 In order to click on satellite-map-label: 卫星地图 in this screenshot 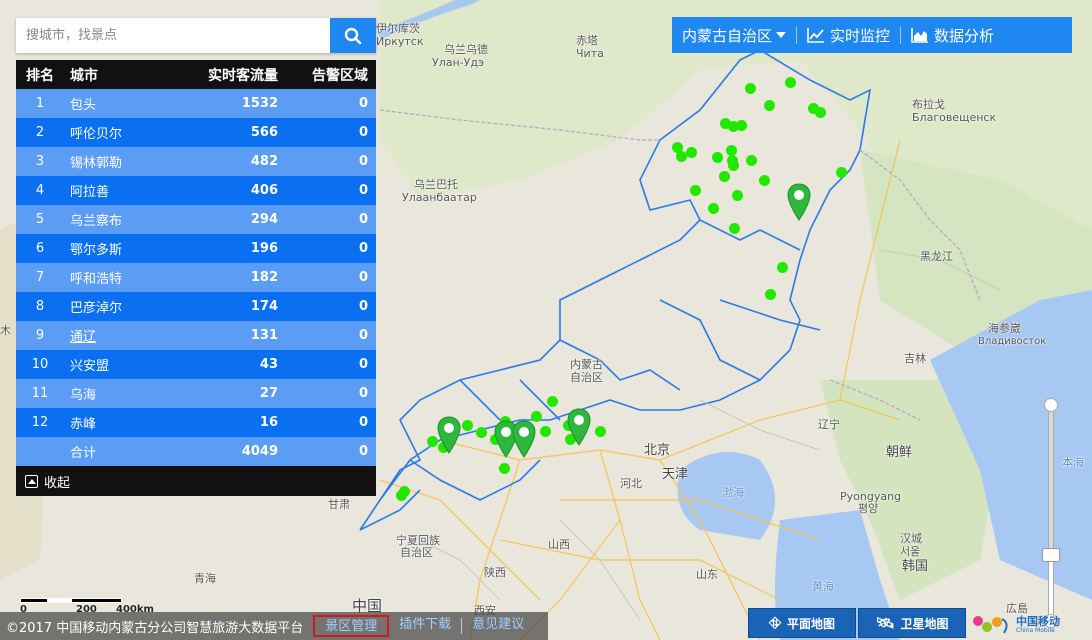, I will do `click(924, 623)`.